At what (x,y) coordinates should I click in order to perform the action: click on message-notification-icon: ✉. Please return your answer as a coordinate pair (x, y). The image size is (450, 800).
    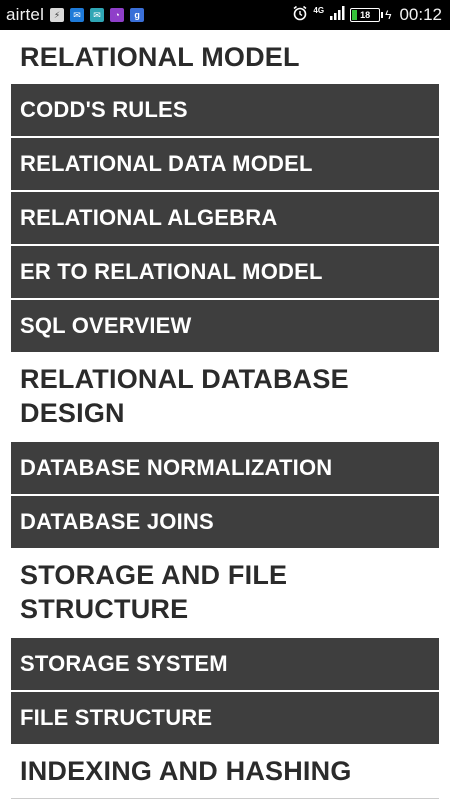
    Looking at the image, I should click on (77, 15).